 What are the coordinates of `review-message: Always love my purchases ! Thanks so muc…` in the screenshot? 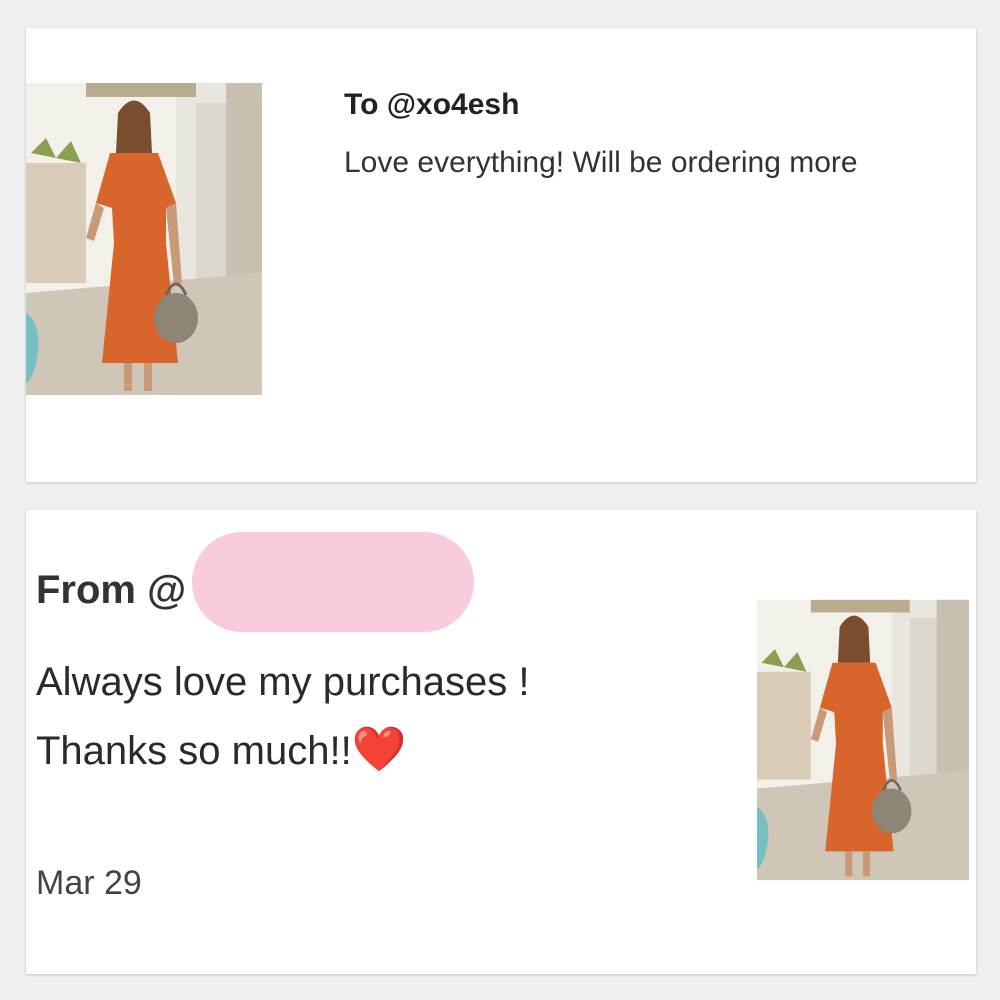 It's located at (316, 716).